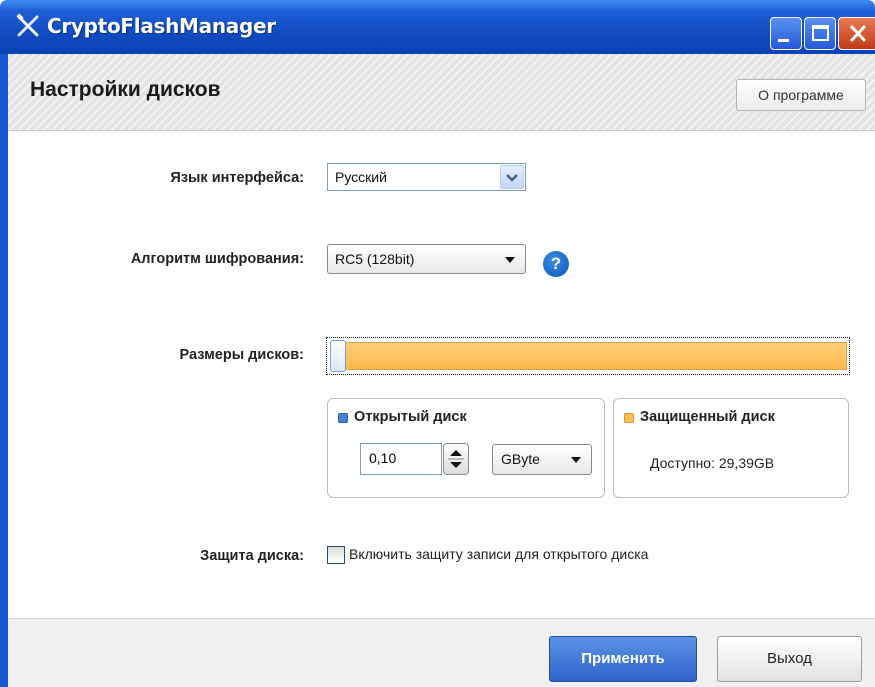 Image resolution: width=875 pixels, height=687 pixels. I want to click on open-disk-size-field, so click(401, 459).